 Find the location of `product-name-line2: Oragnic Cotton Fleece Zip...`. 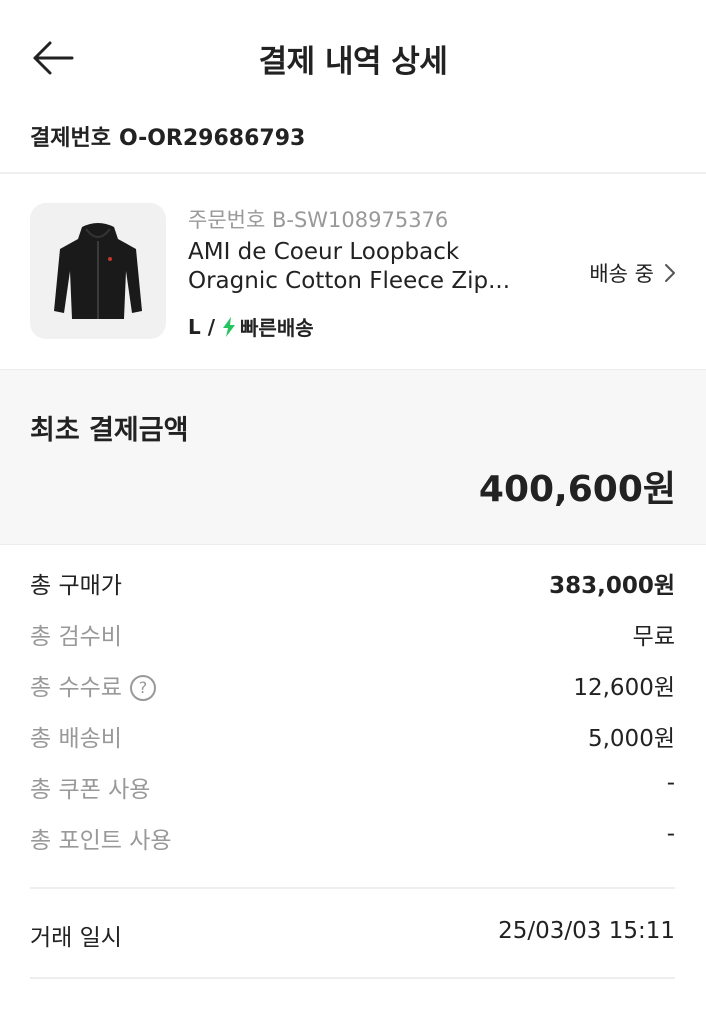

product-name-line2: Oragnic Cotton Fleece Zip... is located at coordinates (349, 281).